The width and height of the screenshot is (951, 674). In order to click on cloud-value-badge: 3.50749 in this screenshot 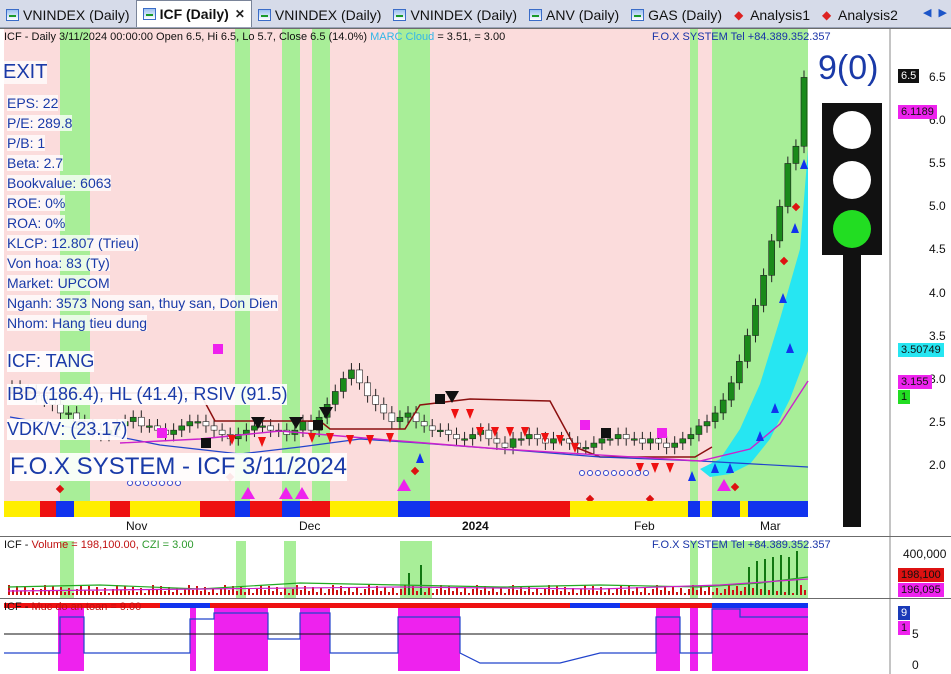, I will do `click(921, 350)`.